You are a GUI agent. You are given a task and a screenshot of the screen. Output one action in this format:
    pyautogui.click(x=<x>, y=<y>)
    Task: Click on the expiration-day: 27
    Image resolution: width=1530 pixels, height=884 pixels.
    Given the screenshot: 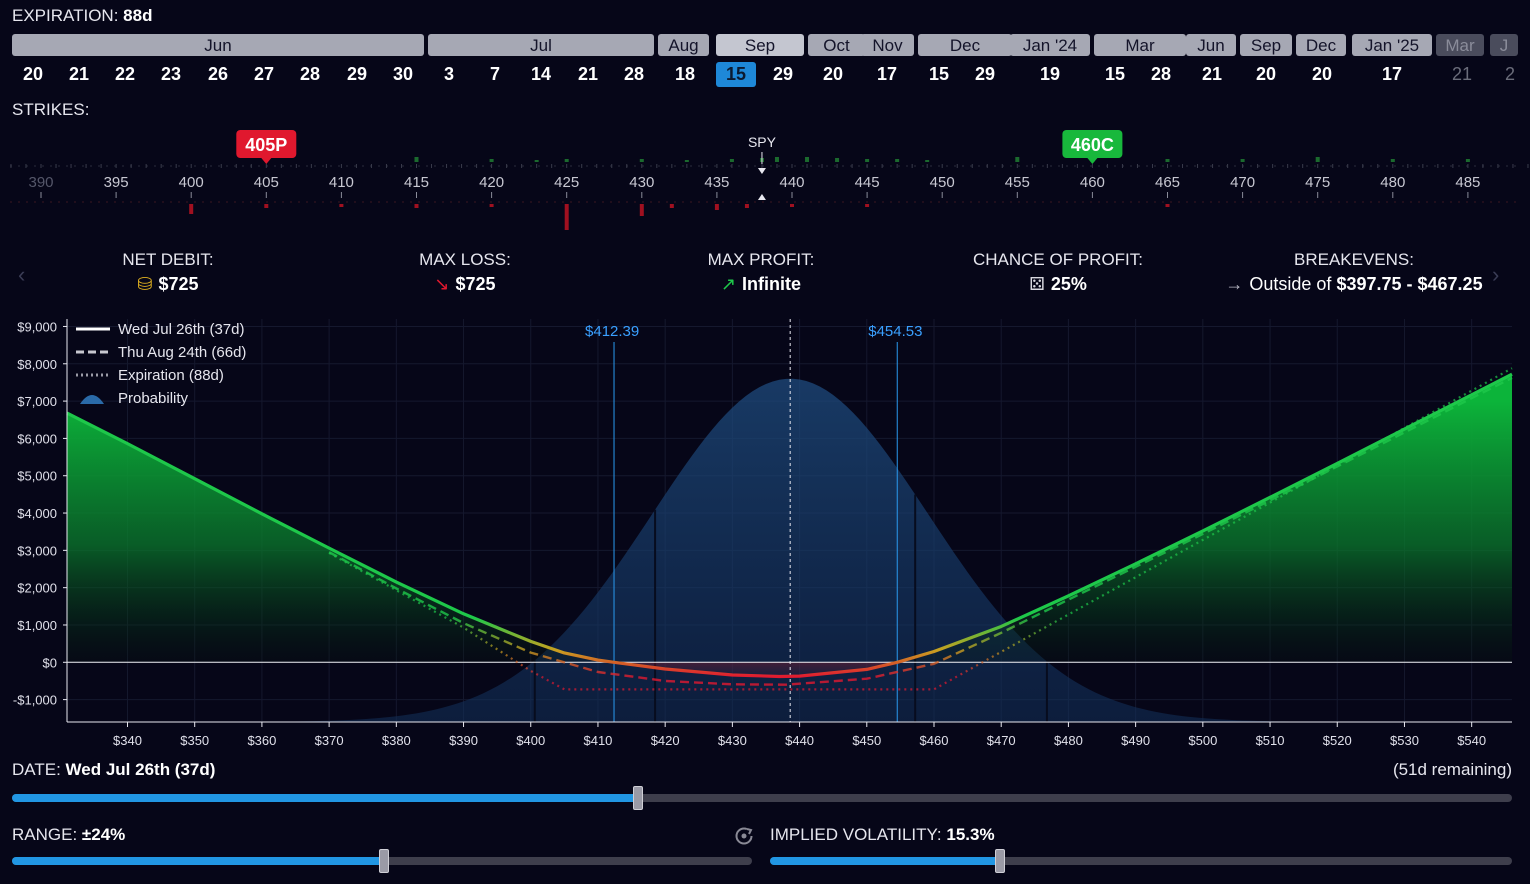 What is the action you would take?
    pyautogui.click(x=264, y=74)
    